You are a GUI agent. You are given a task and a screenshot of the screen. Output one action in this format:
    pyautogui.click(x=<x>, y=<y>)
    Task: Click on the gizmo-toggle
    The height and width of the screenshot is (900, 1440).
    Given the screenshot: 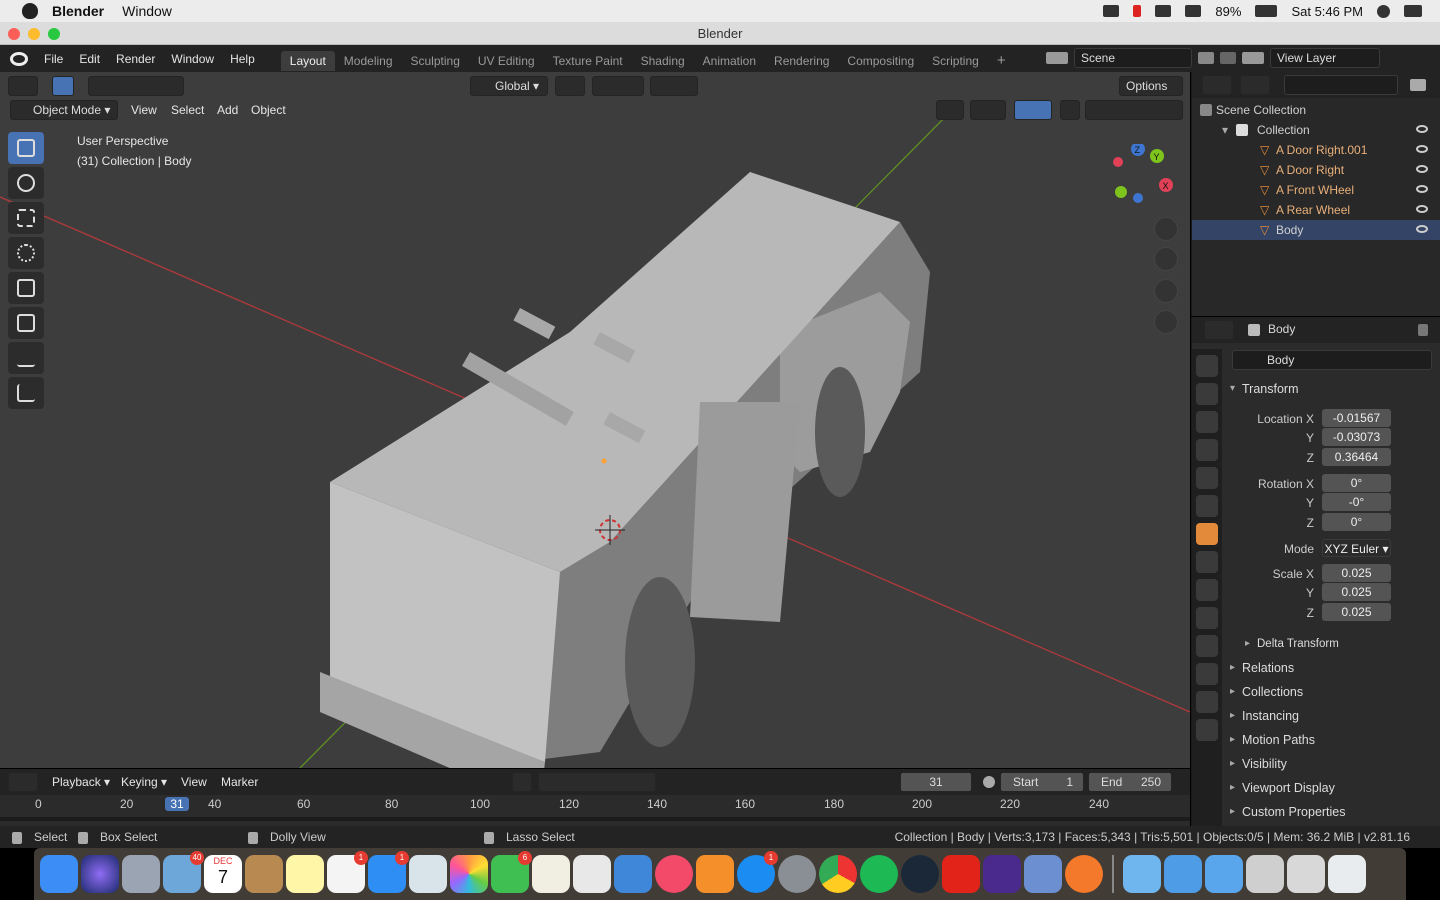 What is the action you would take?
    pyautogui.click(x=988, y=110)
    